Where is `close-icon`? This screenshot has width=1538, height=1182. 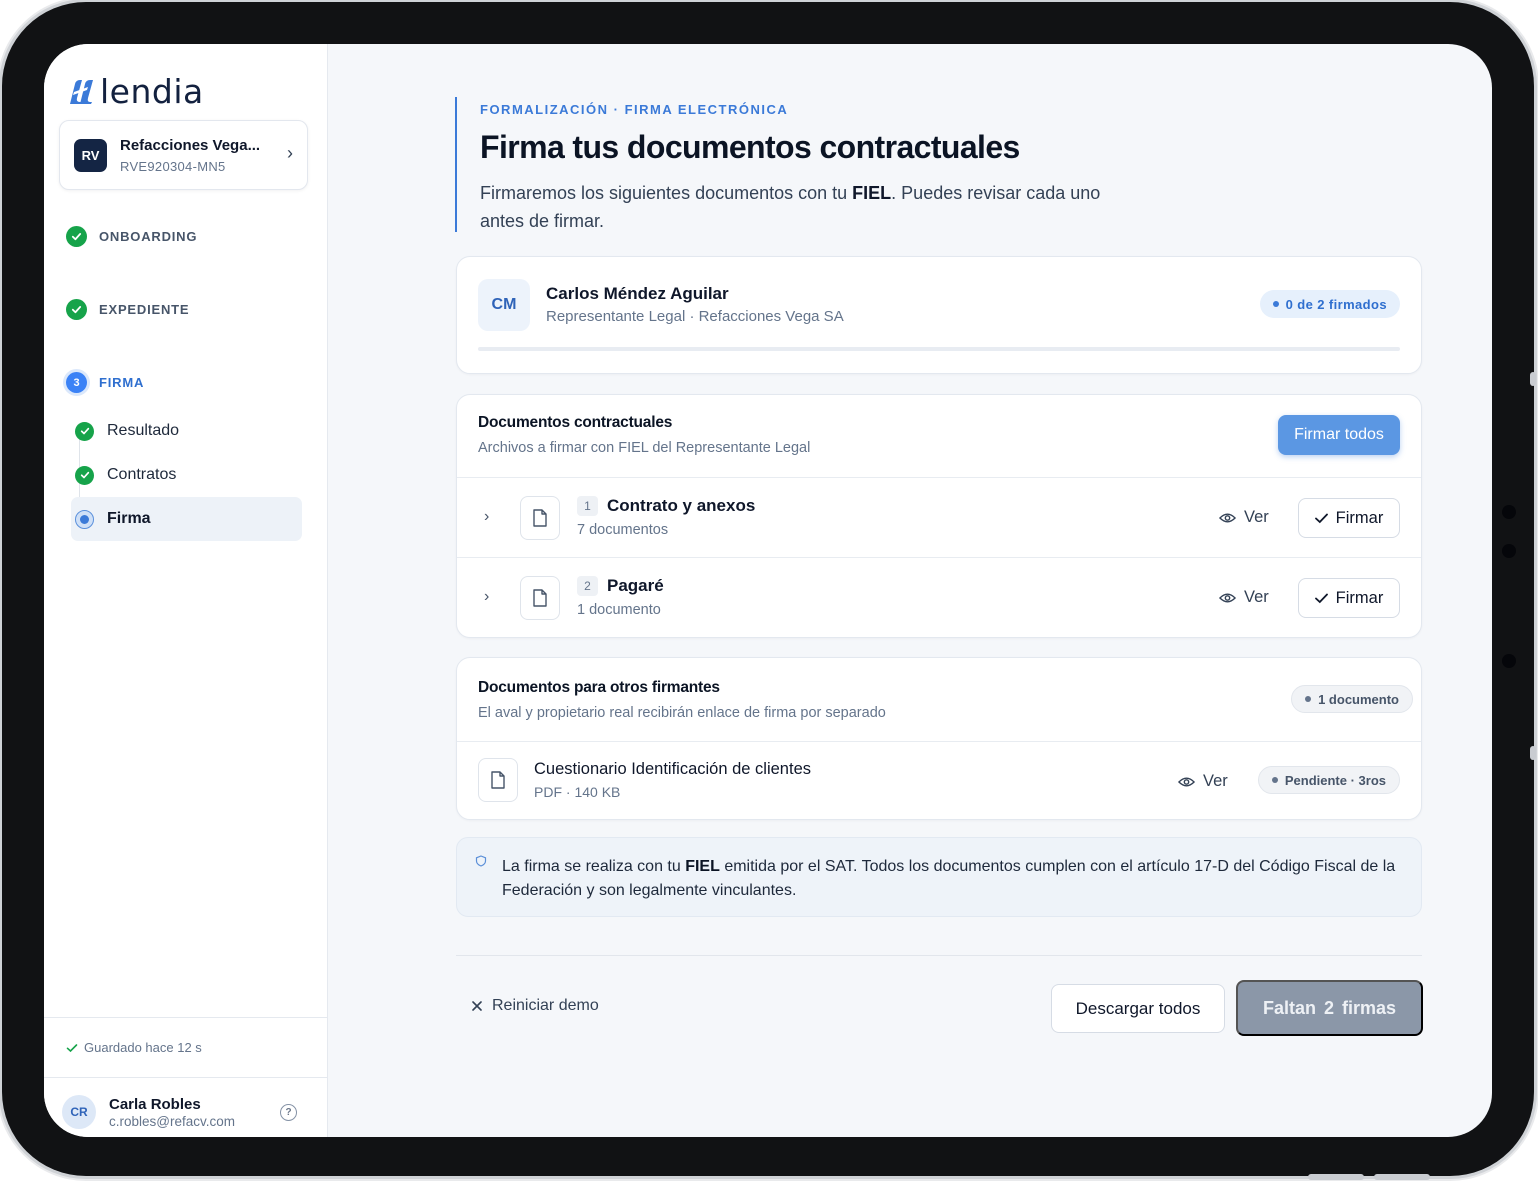
close-icon is located at coordinates (477, 1006).